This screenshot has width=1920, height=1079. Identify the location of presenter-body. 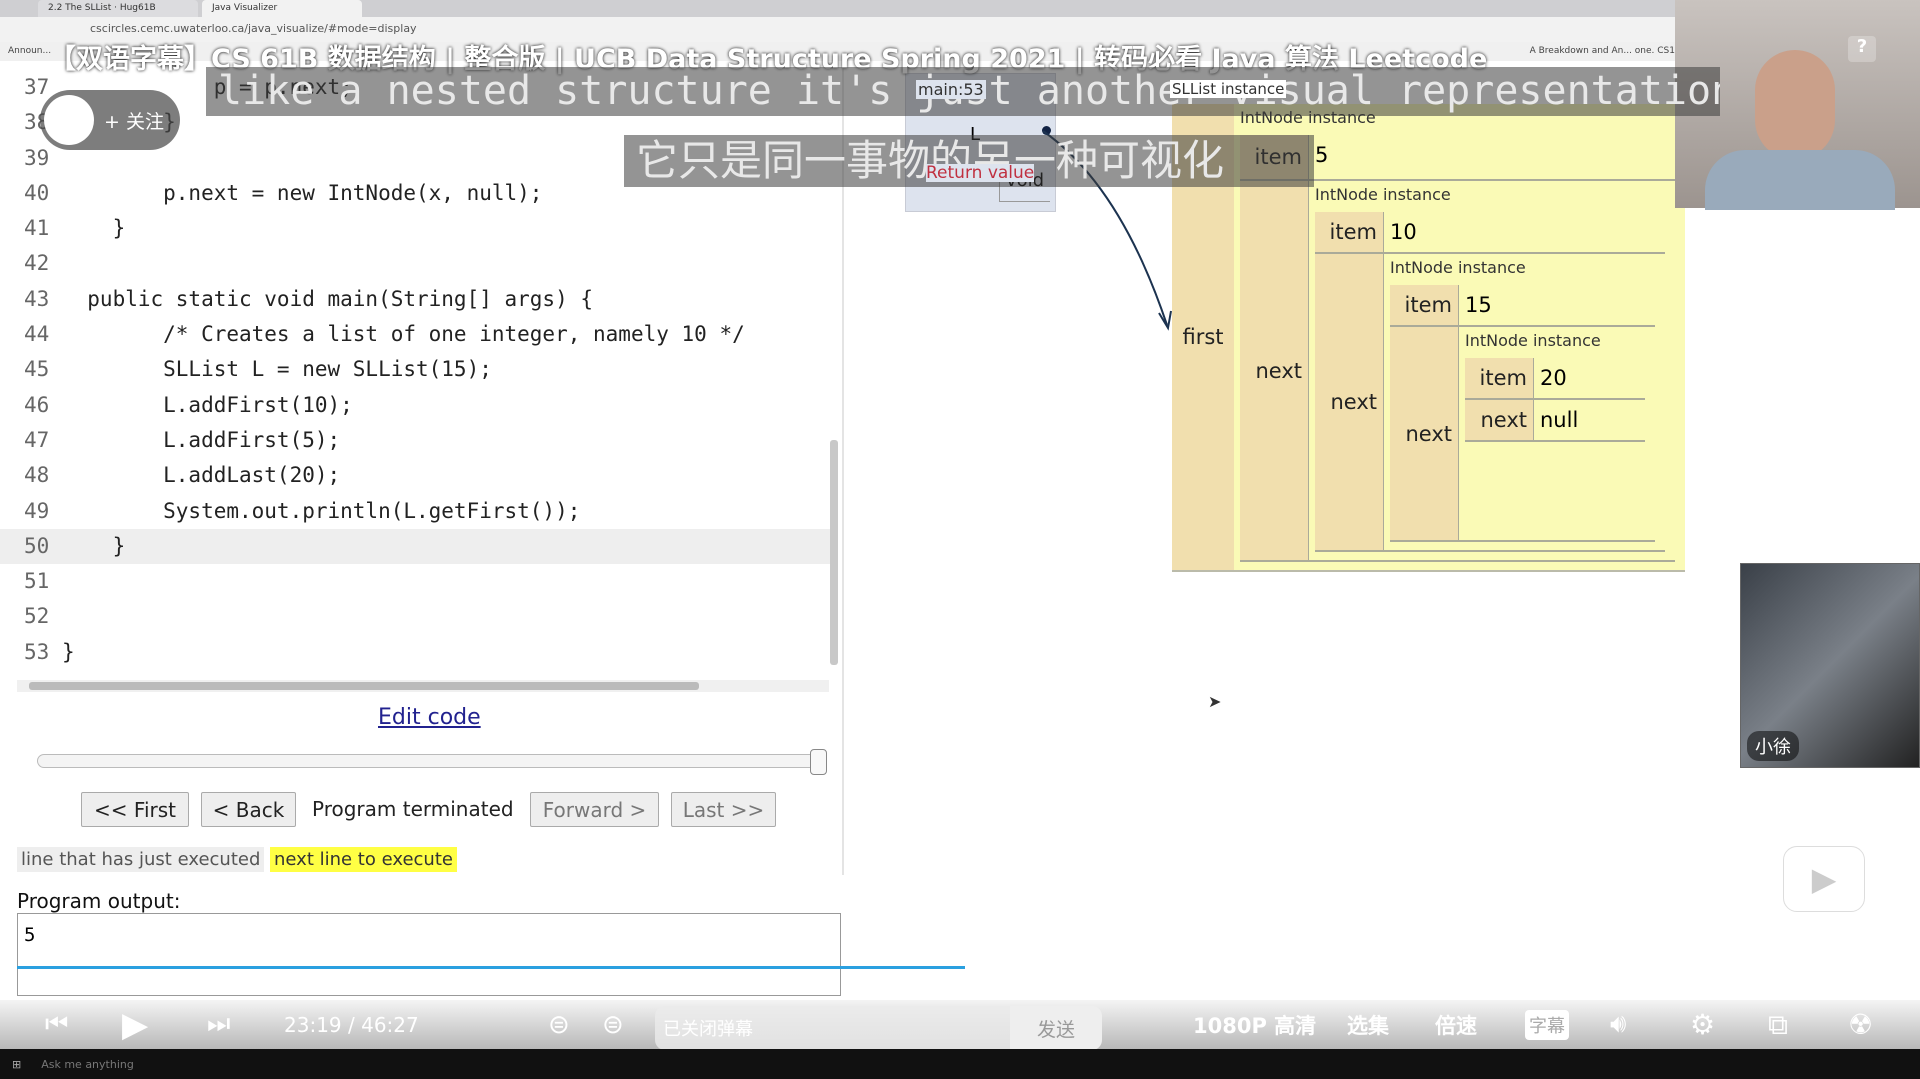
(1800, 180).